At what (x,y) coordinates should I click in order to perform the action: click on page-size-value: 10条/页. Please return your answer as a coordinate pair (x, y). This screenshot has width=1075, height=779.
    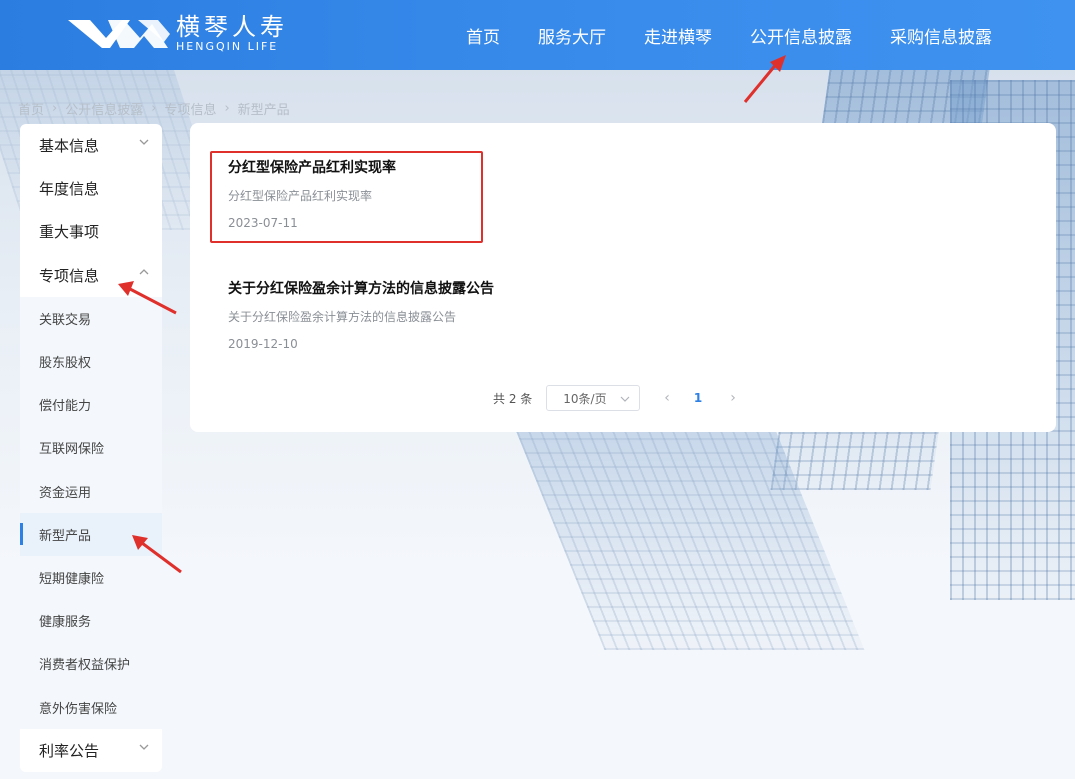
    Looking at the image, I should click on (585, 398).